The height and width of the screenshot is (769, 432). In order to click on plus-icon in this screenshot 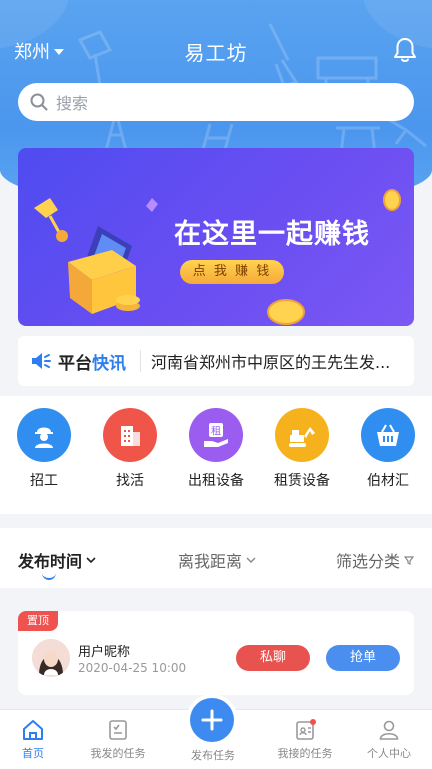, I will do `click(212, 720)`.